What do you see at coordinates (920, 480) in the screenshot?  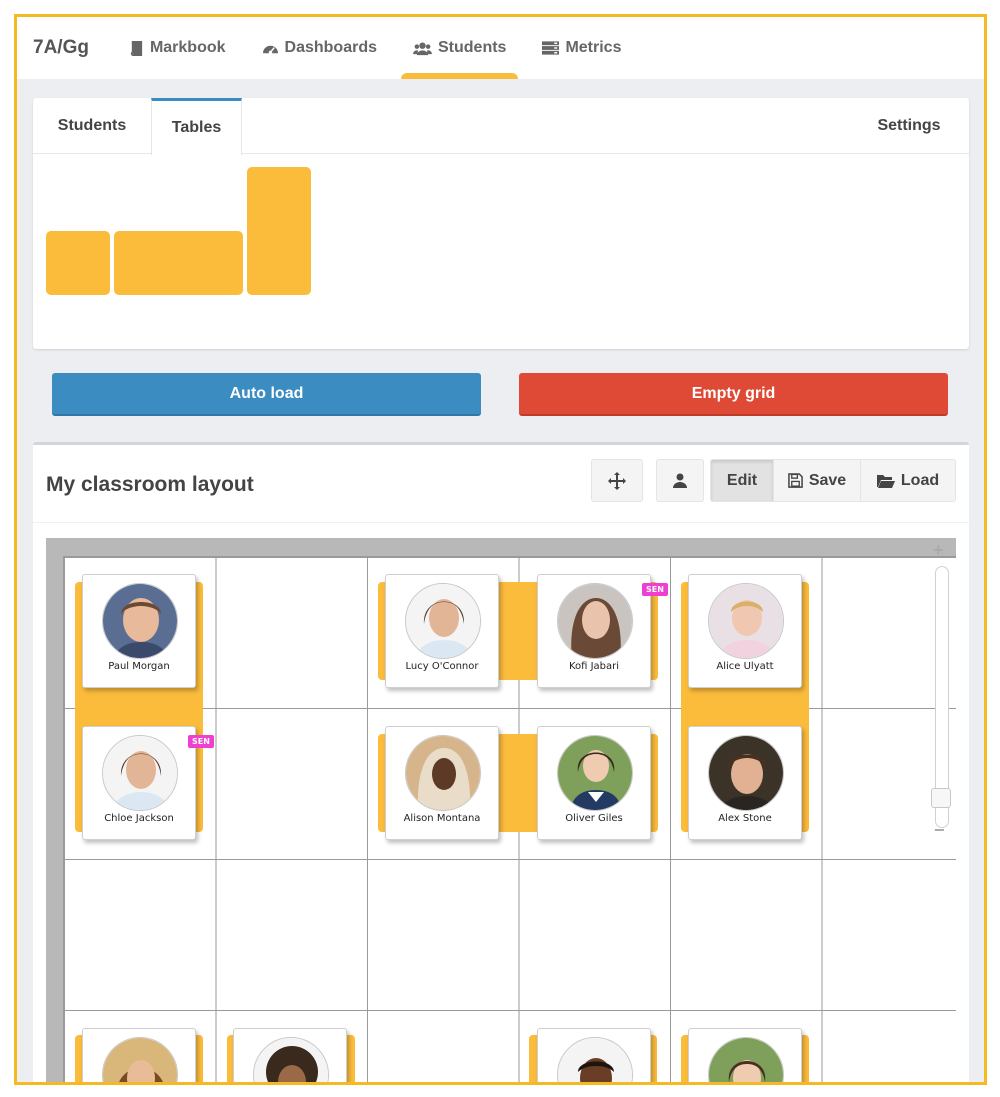 I see `load-label: Load` at bounding box center [920, 480].